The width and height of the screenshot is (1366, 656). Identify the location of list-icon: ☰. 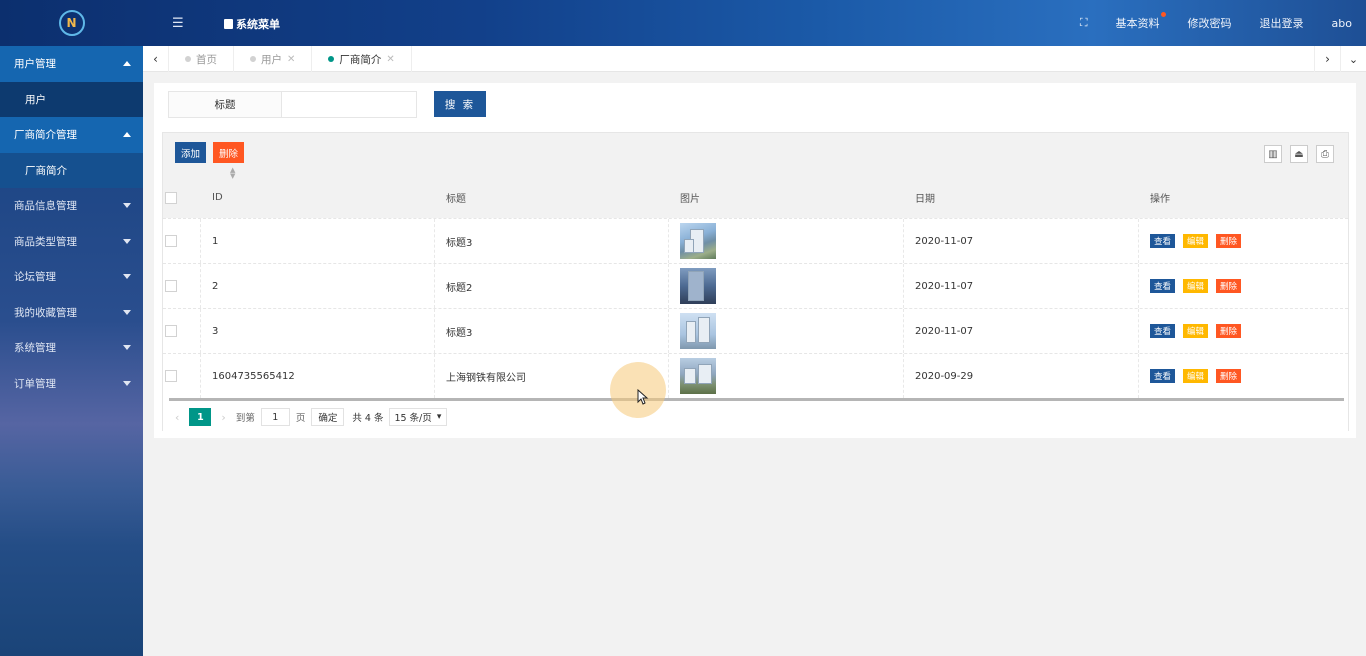
(178, 23).